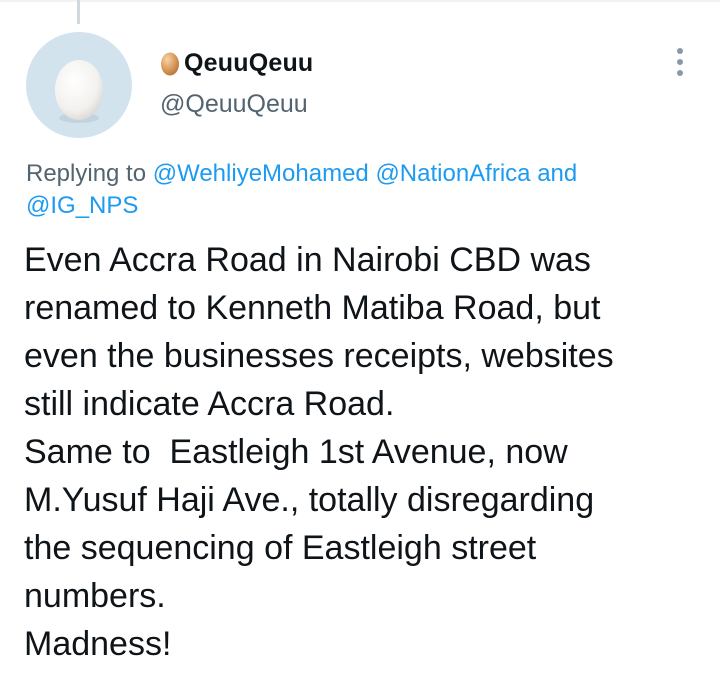  I want to click on tweet-line: renamed to Kenneth Matiba Road, but, so click(312, 308).